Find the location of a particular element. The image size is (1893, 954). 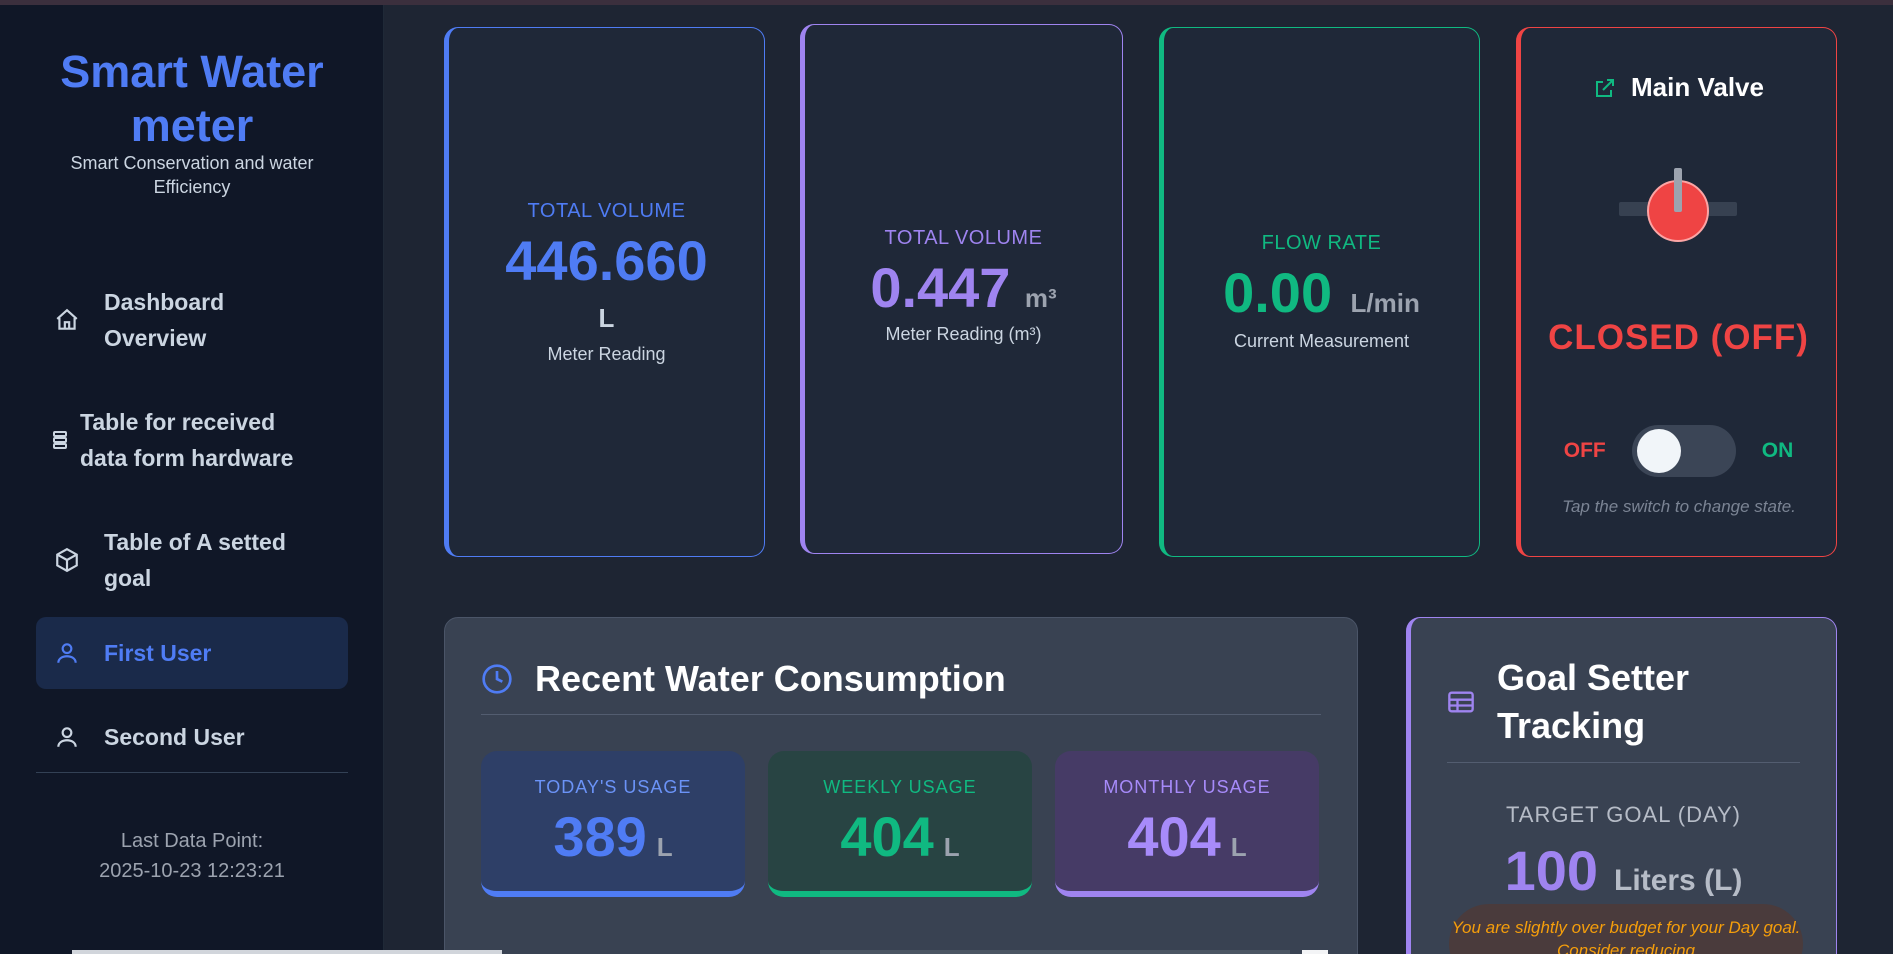

valve-toggle-switch is located at coordinates (1683, 451).